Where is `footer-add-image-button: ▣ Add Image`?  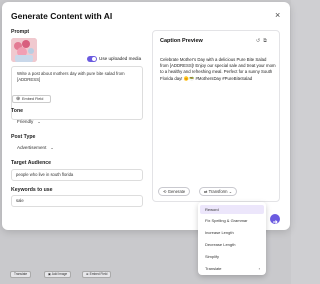
footer-add-image-button: ▣ Add Image is located at coordinates (58, 274).